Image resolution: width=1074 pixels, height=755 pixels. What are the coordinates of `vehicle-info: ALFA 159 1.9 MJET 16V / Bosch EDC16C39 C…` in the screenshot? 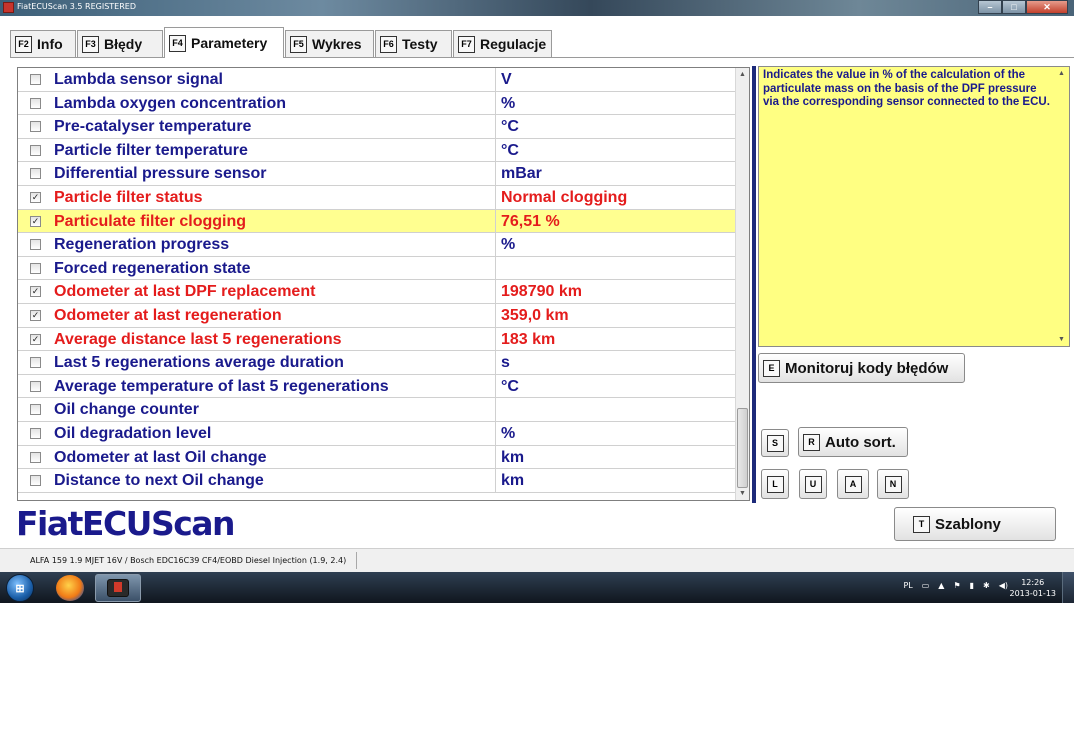 It's located at (188, 560).